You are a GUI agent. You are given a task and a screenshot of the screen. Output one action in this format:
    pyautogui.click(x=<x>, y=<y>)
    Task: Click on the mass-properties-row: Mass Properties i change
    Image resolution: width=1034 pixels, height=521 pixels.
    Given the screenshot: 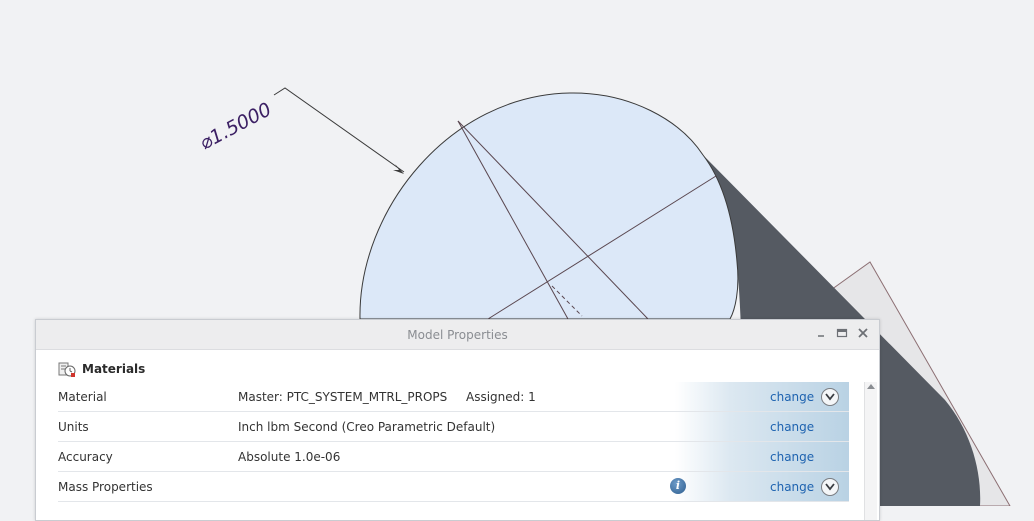 What is the action you would take?
    pyautogui.click(x=453, y=487)
    